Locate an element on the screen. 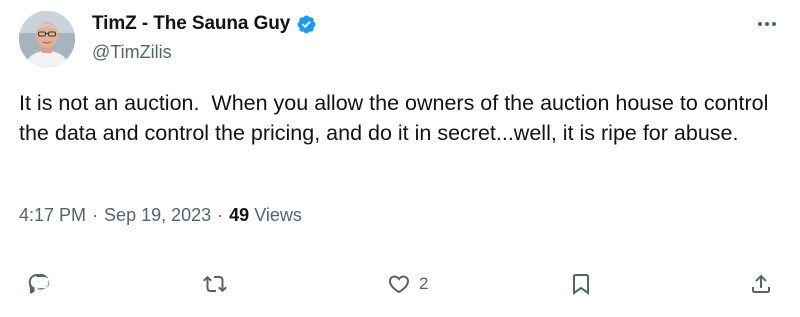 This screenshot has height=317, width=800. more-icon is located at coordinates (767, 24).